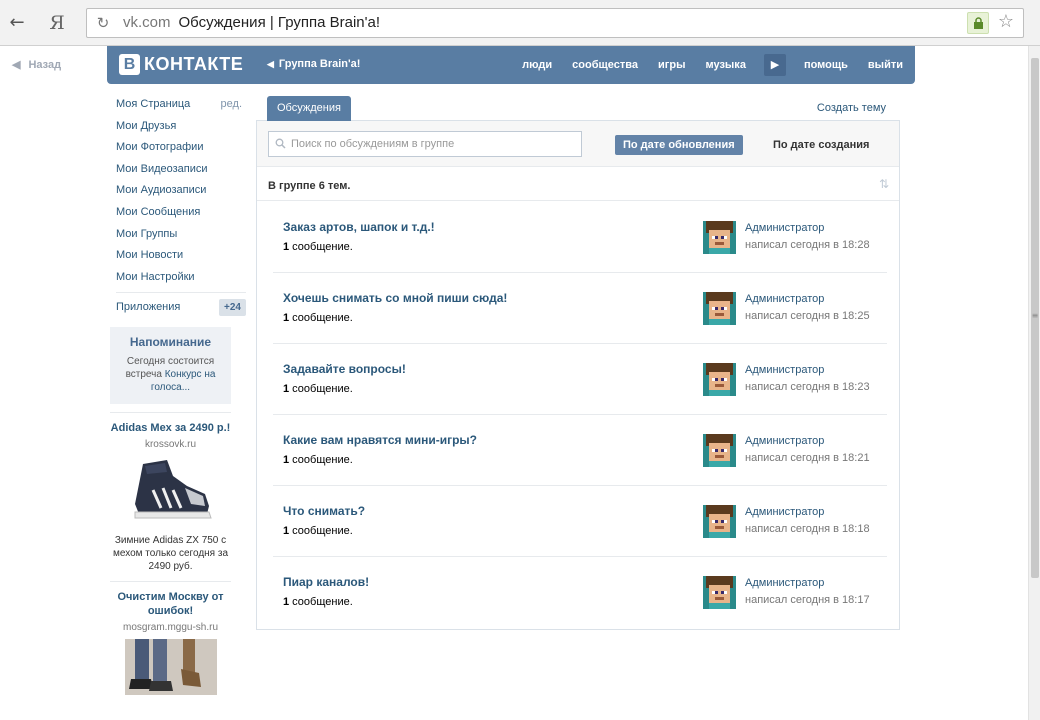  I want to click on sidebar-item-label: Приложения, so click(148, 307).